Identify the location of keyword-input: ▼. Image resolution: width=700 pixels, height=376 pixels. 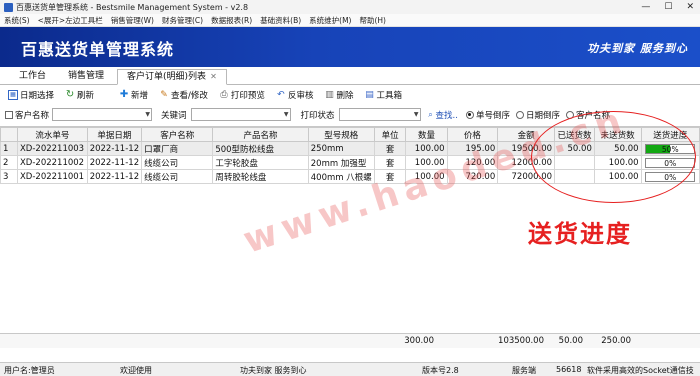
(240, 114).